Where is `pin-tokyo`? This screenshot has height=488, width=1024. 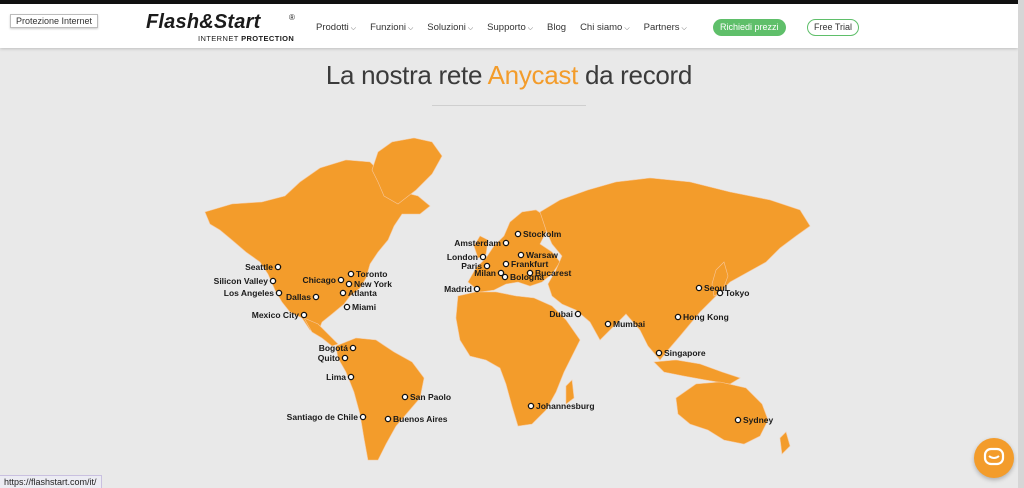 pin-tokyo is located at coordinates (720, 293).